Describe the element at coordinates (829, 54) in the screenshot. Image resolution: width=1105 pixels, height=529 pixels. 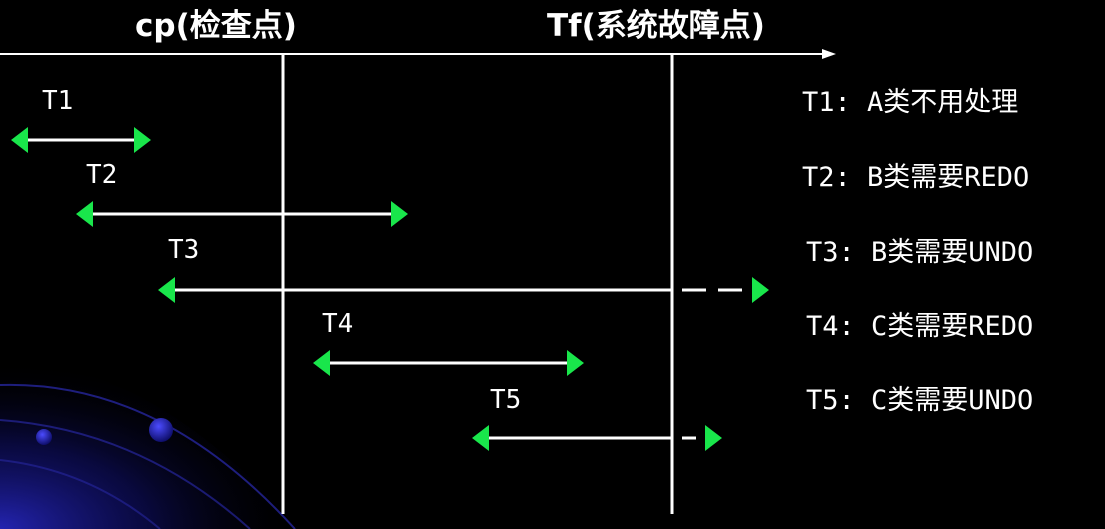
I see `time-axis-arrow-icon` at that location.